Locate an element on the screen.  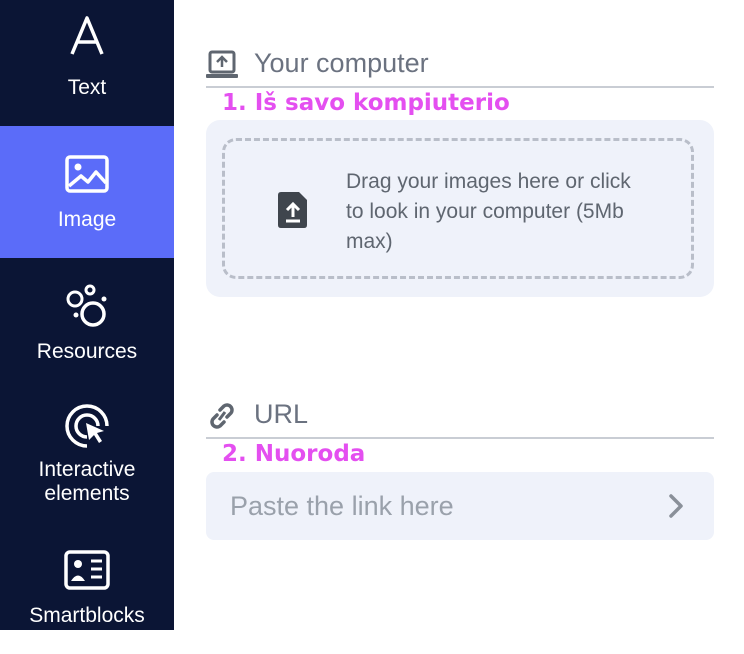
computer-section-header: Your computer is located at coordinates (460, 66).